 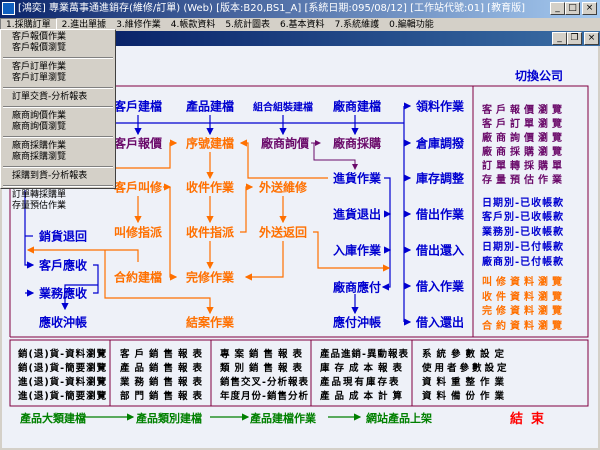 I want to click on side-link: 客戶訂單瀏覽, so click(x=524, y=122).